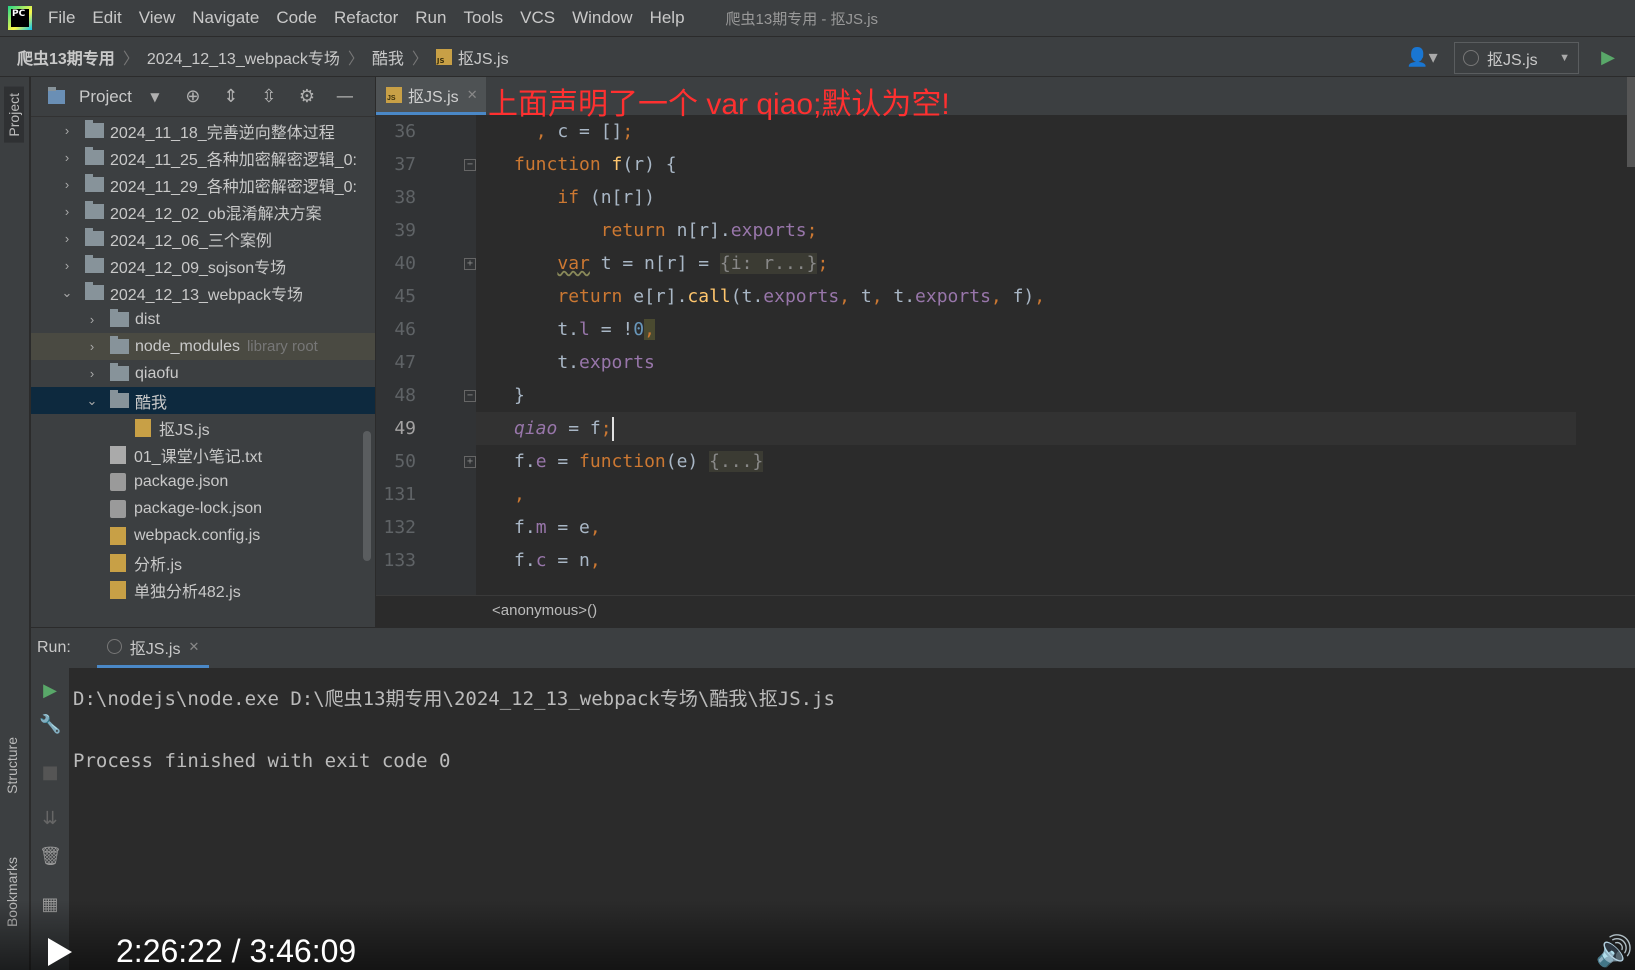 The image size is (1635, 970). What do you see at coordinates (366, 18) in the screenshot?
I see `menu-refactor: Refactor` at bounding box center [366, 18].